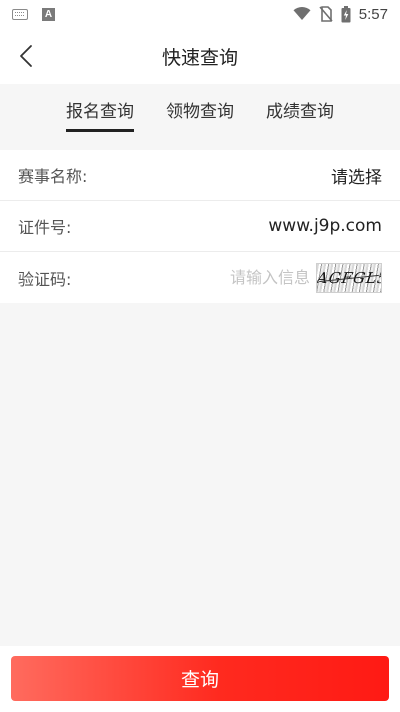  I want to click on captcha-image-text: AGFGL5, so click(349, 277).